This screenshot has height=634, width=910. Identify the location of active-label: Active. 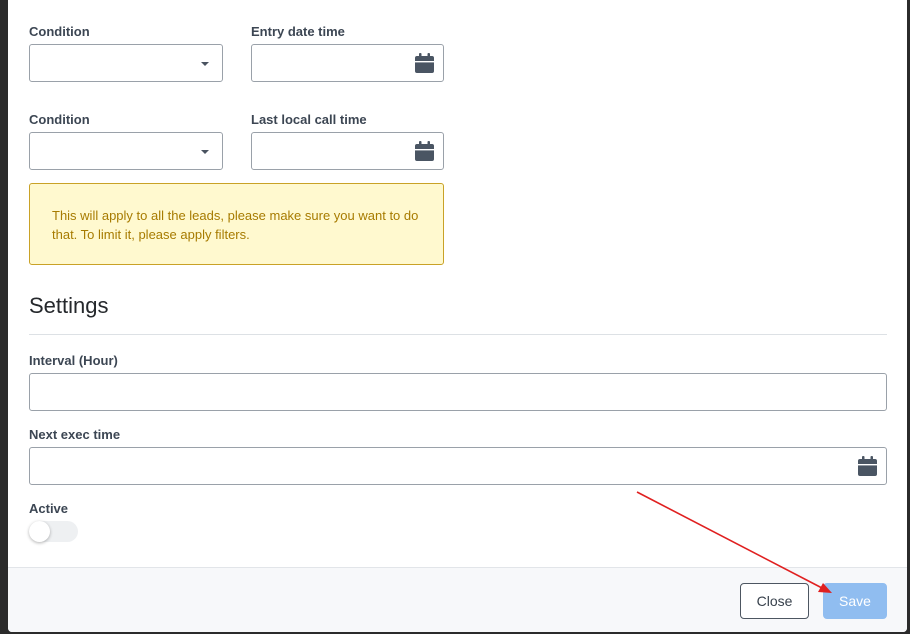
(49, 508).